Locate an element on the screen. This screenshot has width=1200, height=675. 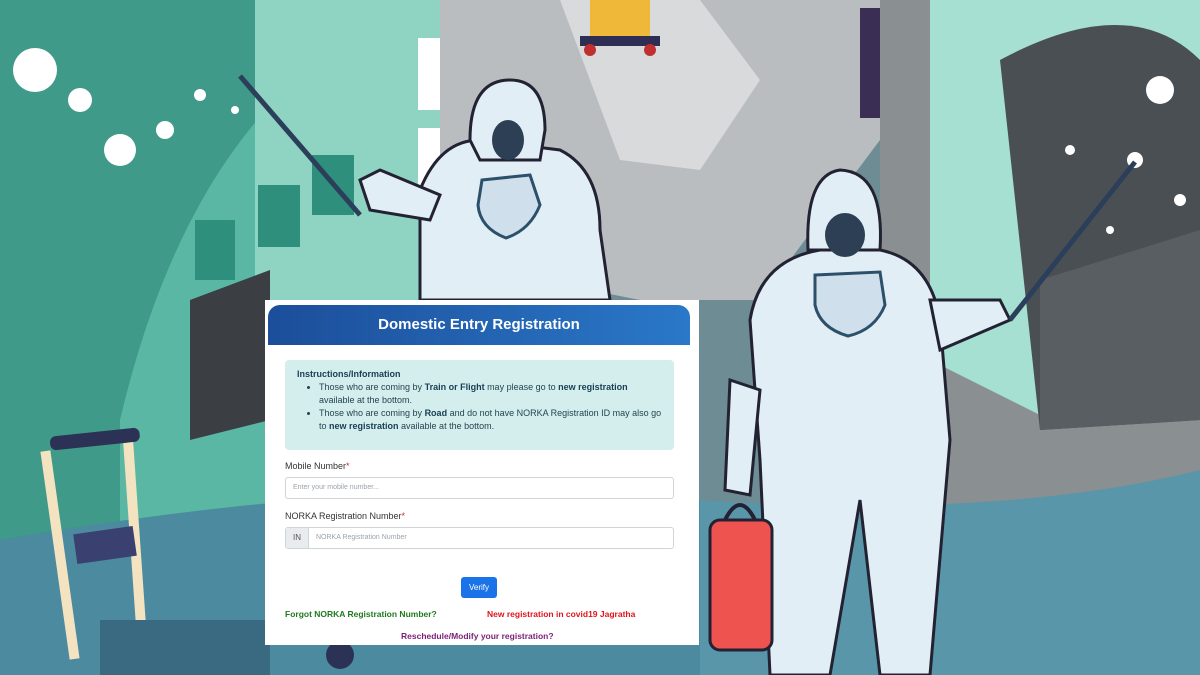
panel-header: Domestic Entry Registration is located at coordinates (479, 325).